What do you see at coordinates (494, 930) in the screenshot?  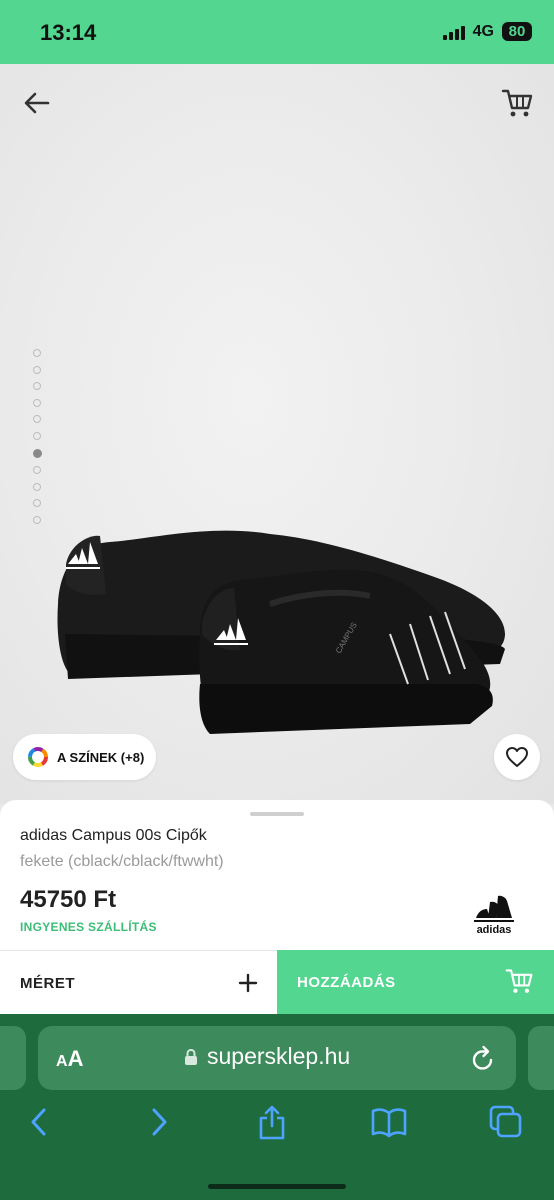 I see `adidas-logo-text: adidas` at bounding box center [494, 930].